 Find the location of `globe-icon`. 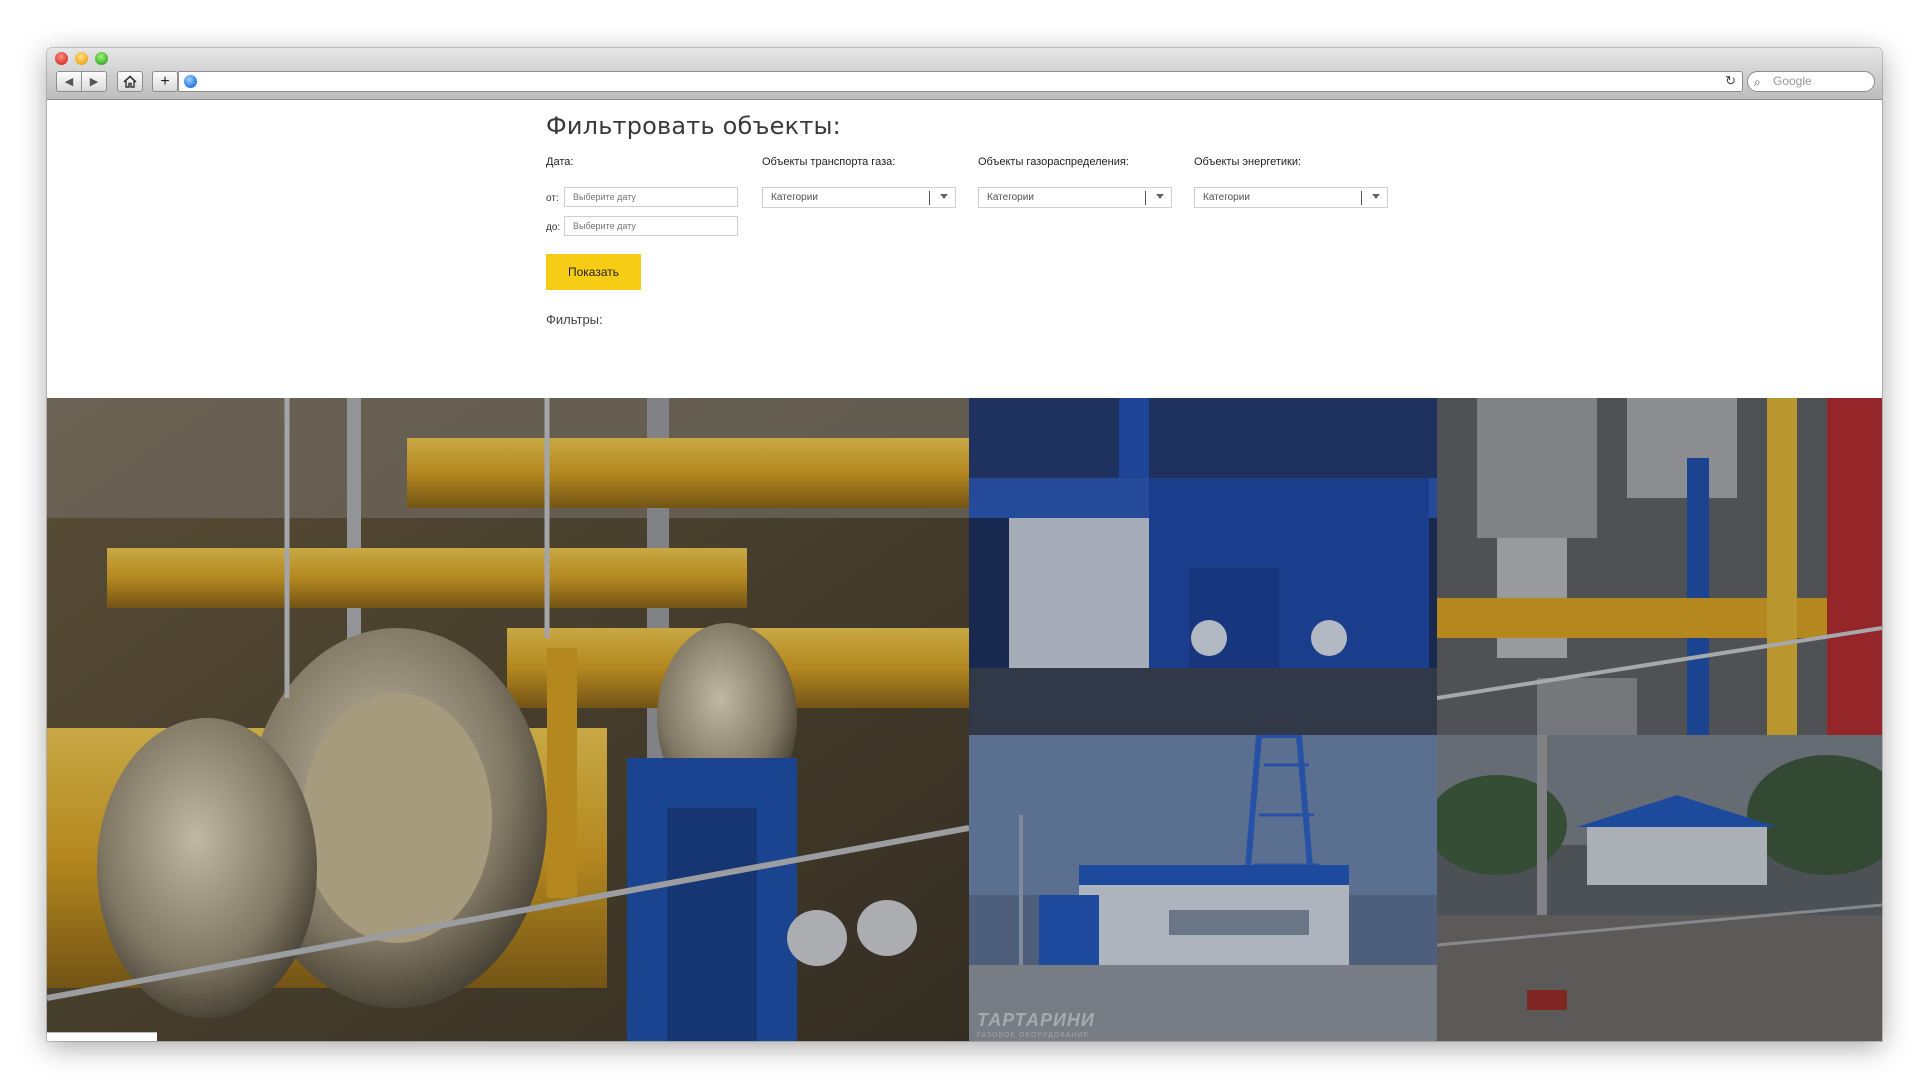

globe-icon is located at coordinates (190, 81).